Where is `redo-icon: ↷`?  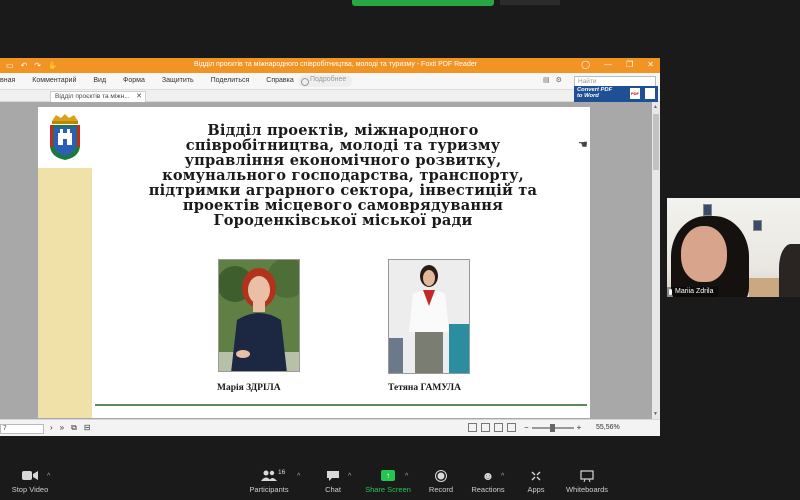
redo-icon: ↷ is located at coordinates (37, 65).